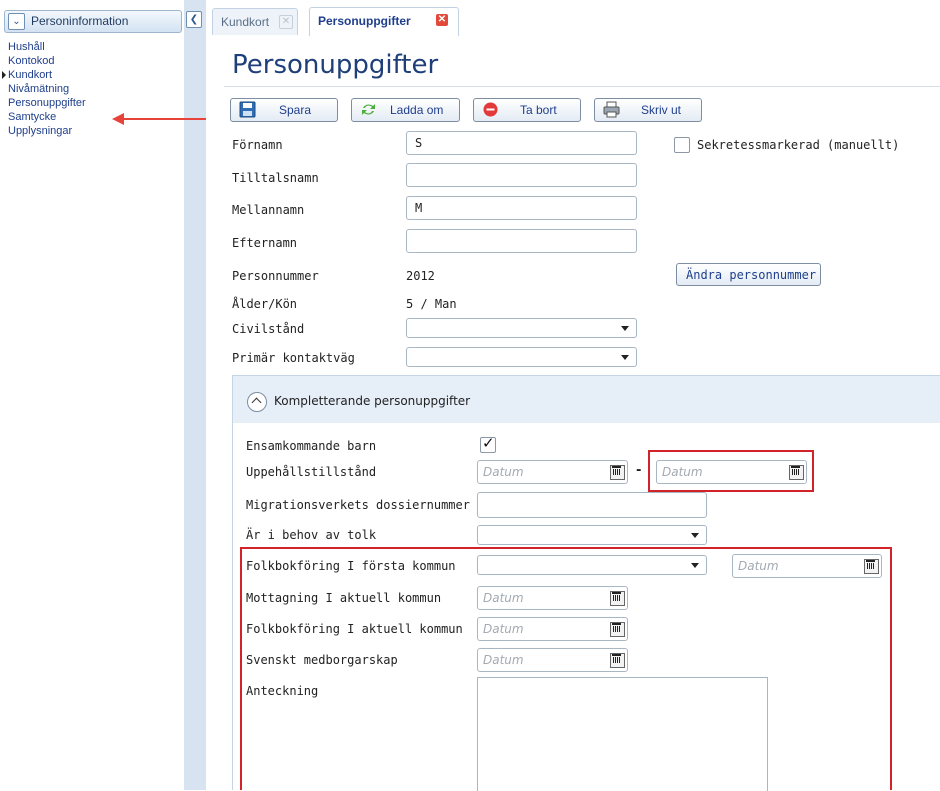  Describe the element at coordinates (521, 357) in the screenshot. I see `kontaktvag-select` at that location.